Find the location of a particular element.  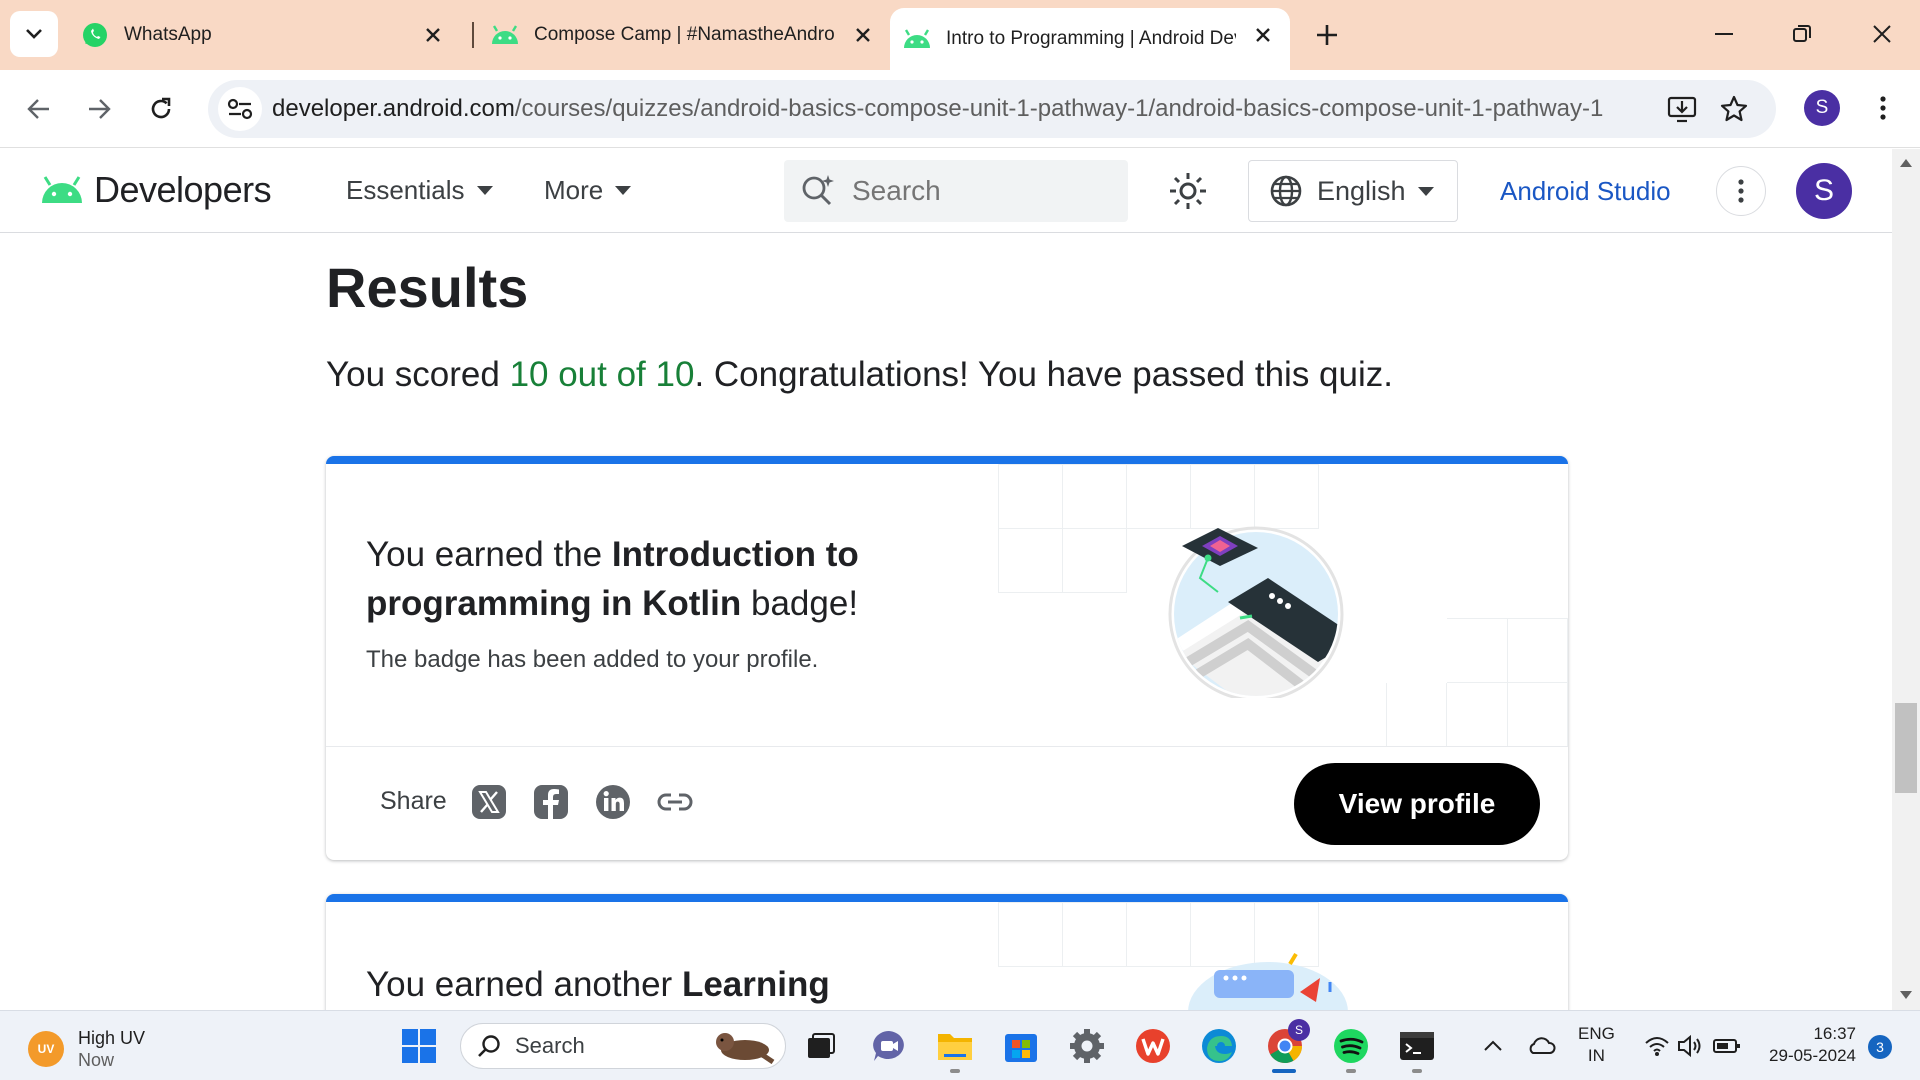

otter-illustration-icon is located at coordinates (745, 1048).